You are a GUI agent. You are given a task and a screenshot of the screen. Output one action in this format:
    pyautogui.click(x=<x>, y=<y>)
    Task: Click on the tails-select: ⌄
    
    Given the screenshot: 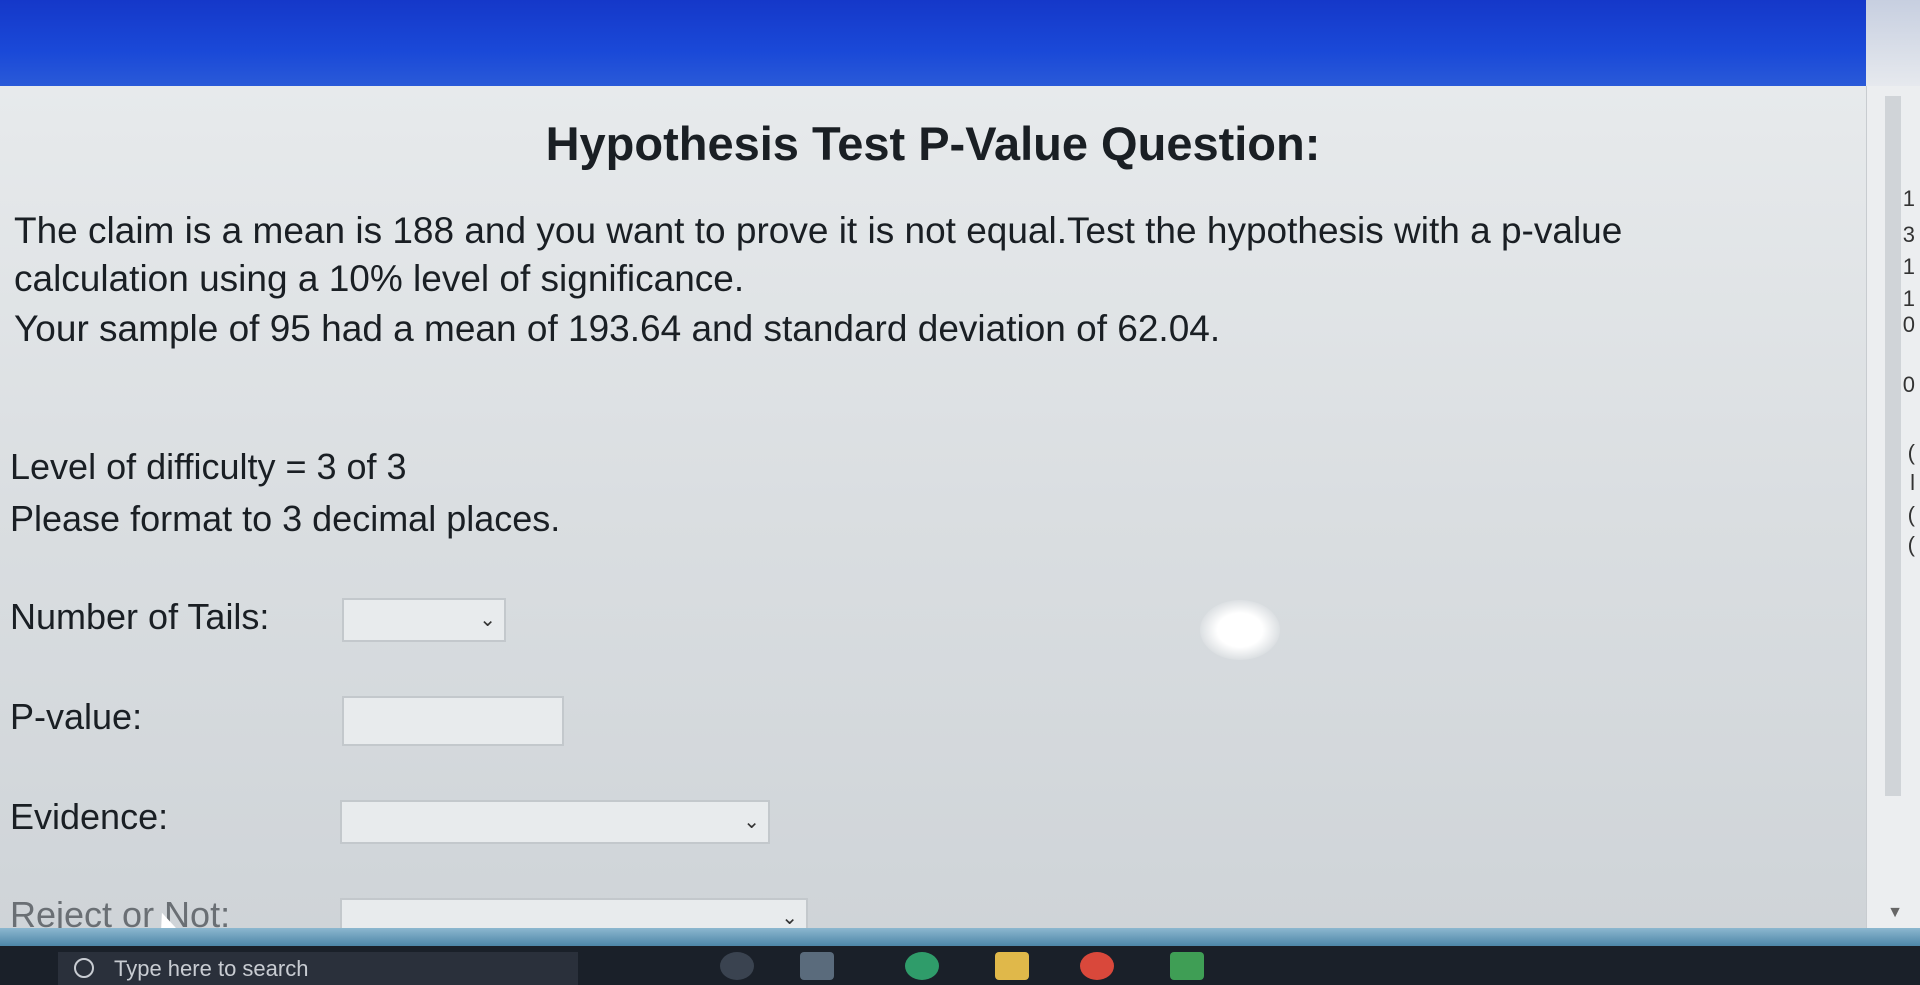 What is the action you would take?
    pyautogui.click(x=424, y=620)
    